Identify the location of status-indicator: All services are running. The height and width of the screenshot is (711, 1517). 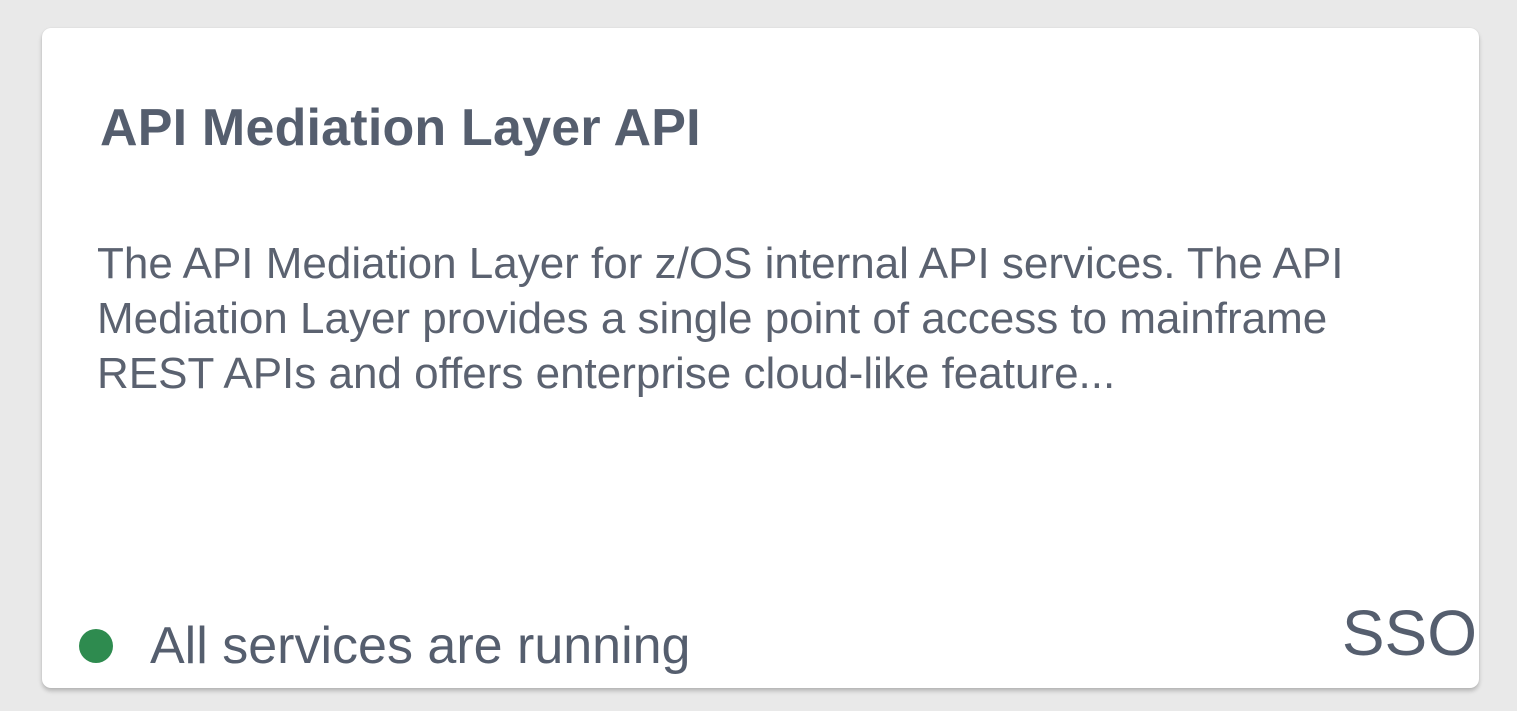
(384, 646).